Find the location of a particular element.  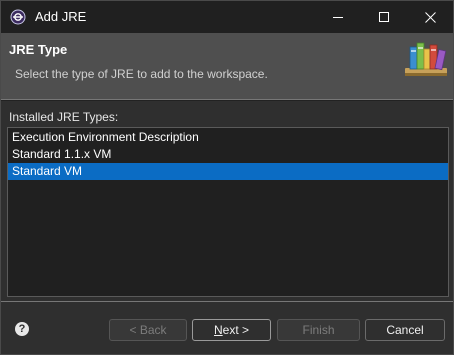

library-books-icon is located at coordinates (426, 58).